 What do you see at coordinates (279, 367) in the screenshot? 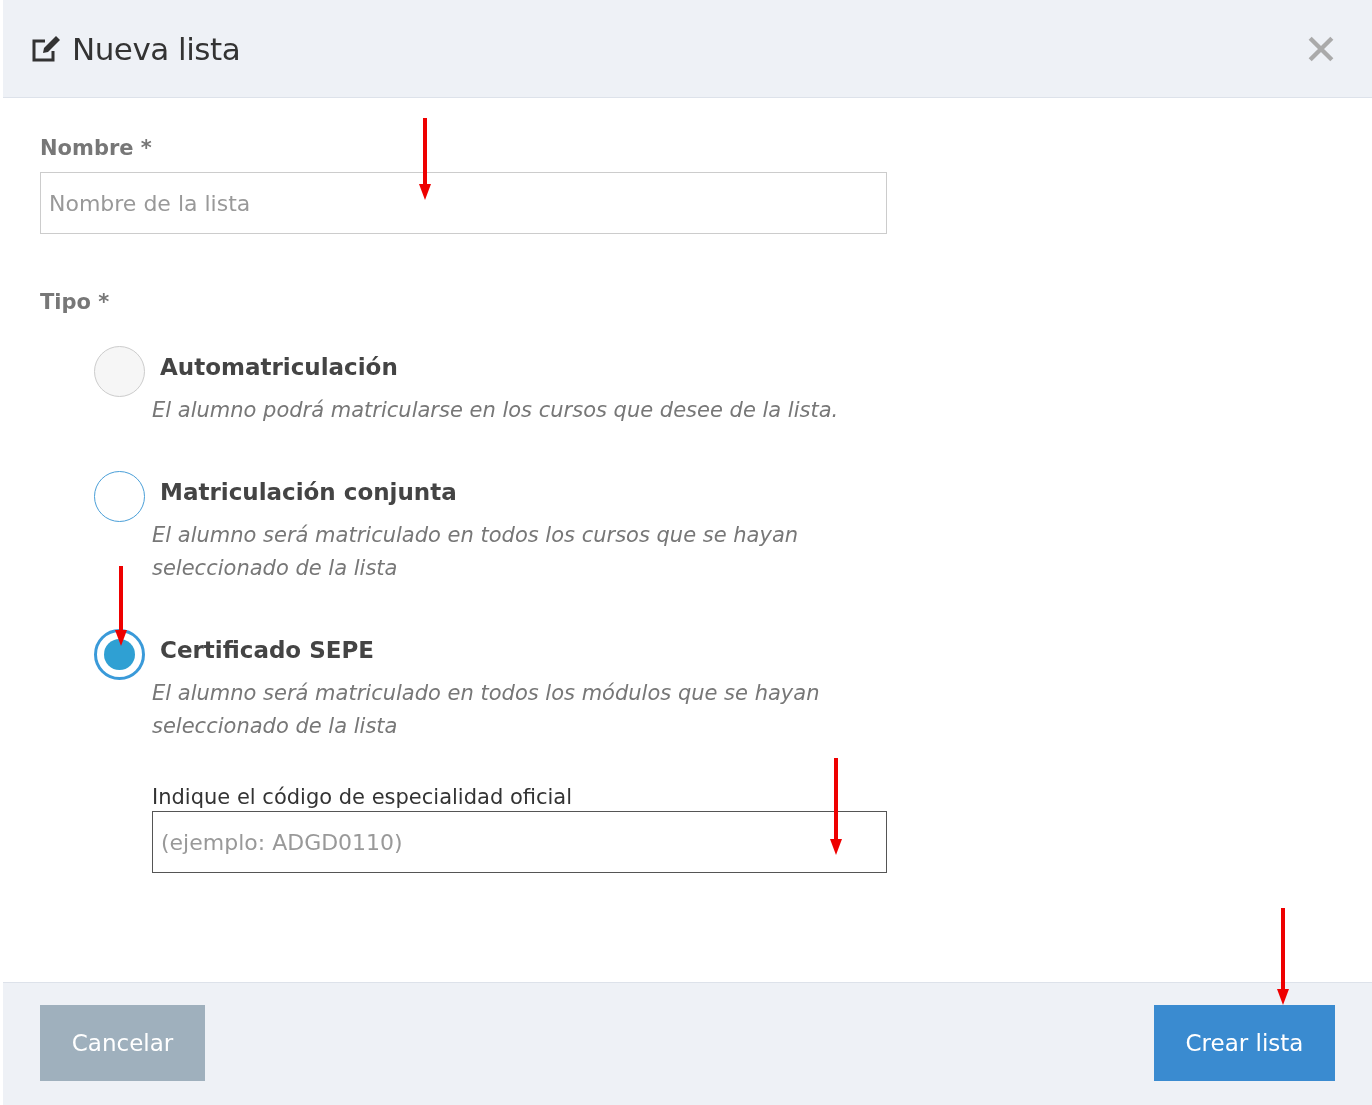
I see `option-title: Automatriculación` at bounding box center [279, 367].